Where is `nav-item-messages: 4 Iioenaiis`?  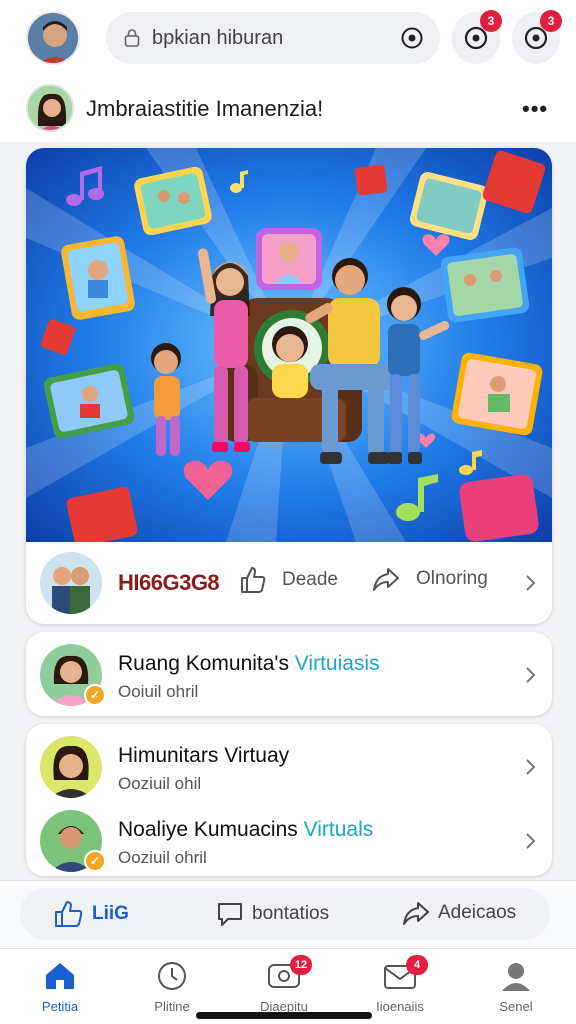
nav-item-messages: 4 Iioenaiis is located at coordinates (400, 984).